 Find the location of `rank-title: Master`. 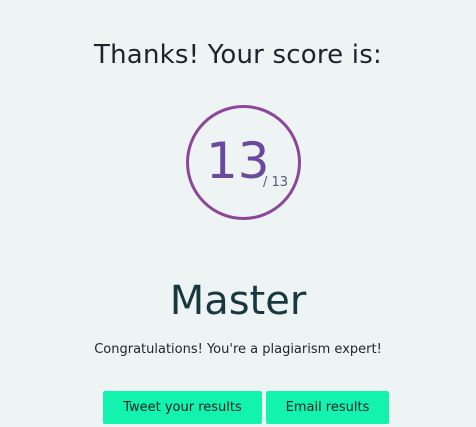

rank-title: Master is located at coordinates (238, 301).